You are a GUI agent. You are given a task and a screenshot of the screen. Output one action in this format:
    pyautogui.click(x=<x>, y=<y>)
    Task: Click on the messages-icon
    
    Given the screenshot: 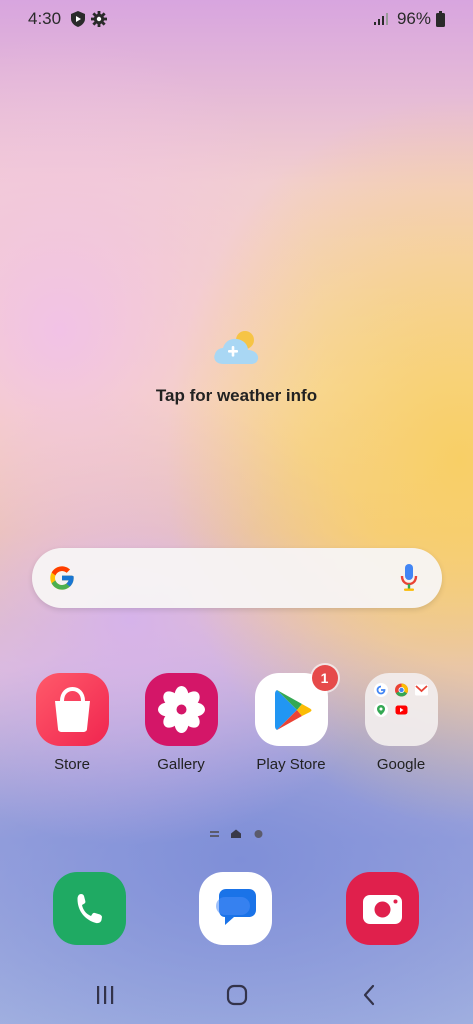 What is the action you would take?
    pyautogui.click(x=235, y=908)
    